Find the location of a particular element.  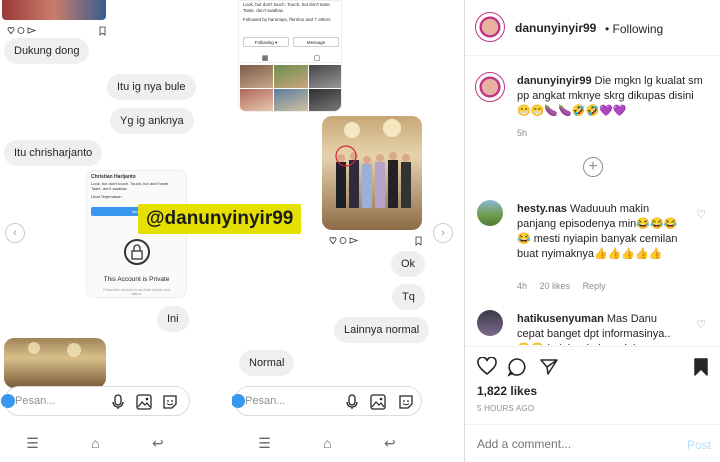

post-comment-button: Post is located at coordinates (699, 445).